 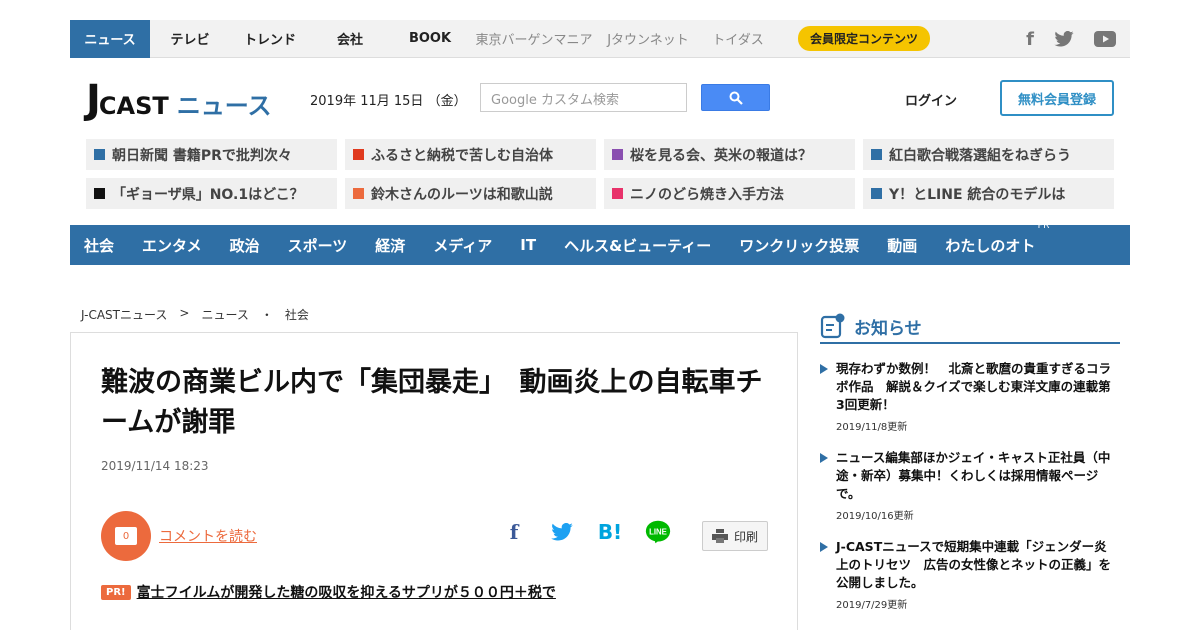 I want to click on topic-label: 「ギョーザ県」NO.1はどこ？, so click(x=208, y=194).